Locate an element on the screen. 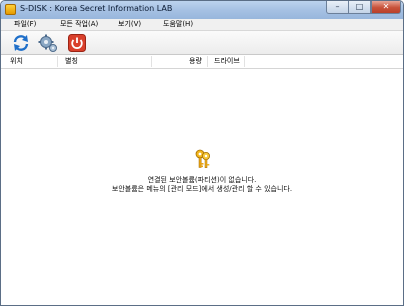  menu-file: 파일(F) is located at coordinates (25, 24).